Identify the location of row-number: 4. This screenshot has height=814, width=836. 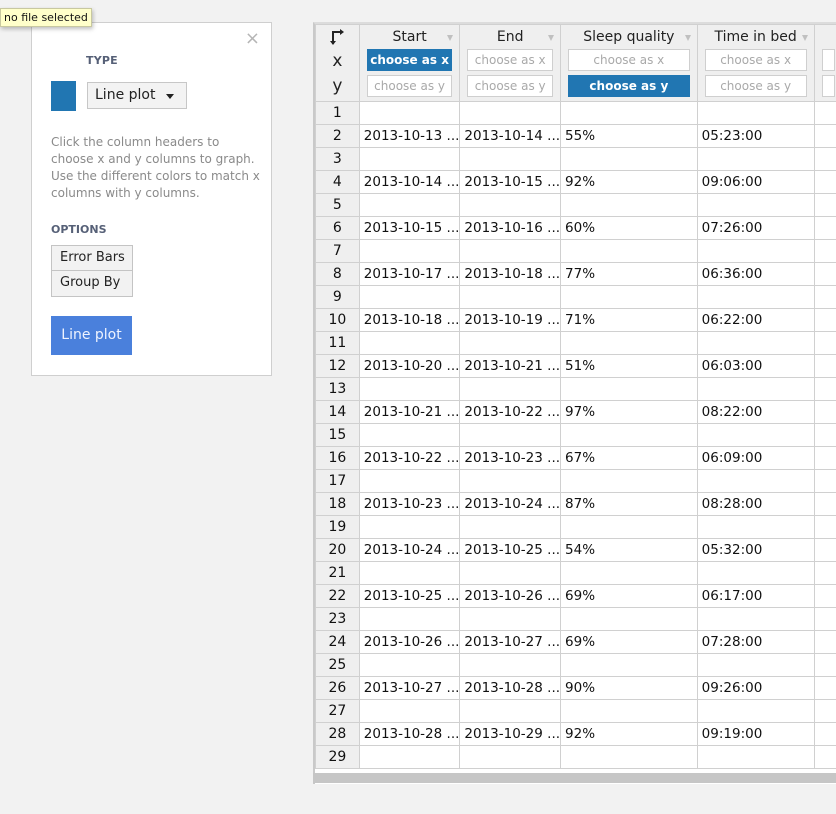
(337, 182).